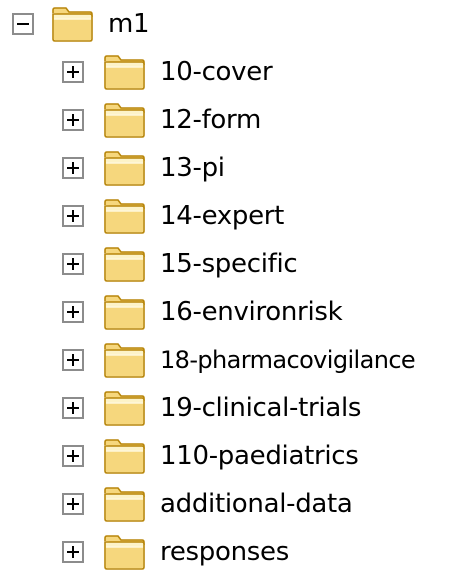  What do you see at coordinates (259, 456) in the screenshot?
I see `tree-node-label: 110-paediatrics` at bounding box center [259, 456].